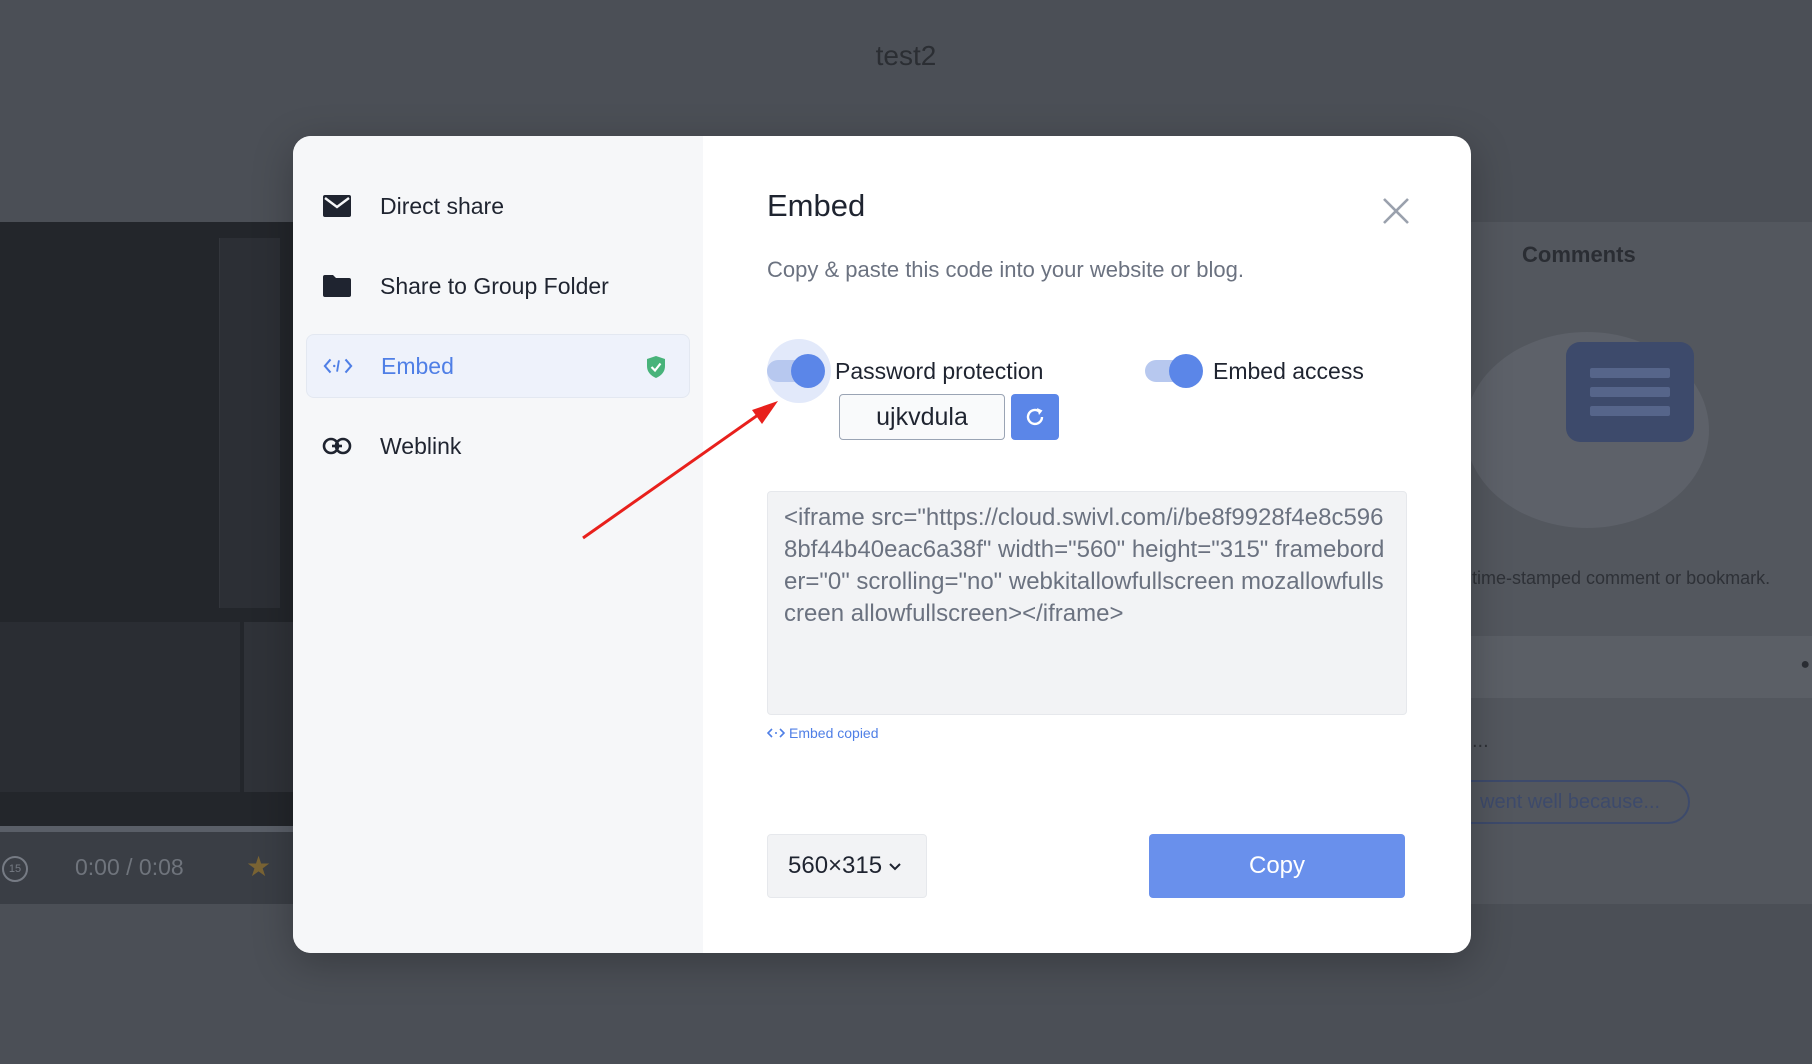 This screenshot has width=1812, height=1064. I want to click on folder-icon, so click(337, 286).